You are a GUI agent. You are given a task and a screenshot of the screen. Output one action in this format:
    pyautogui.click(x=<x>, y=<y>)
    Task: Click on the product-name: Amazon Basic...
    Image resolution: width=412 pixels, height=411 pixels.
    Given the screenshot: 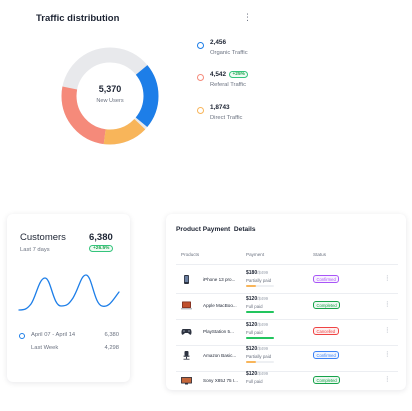 What is the action you would take?
    pyautogui.click(x=220, y=355)
    